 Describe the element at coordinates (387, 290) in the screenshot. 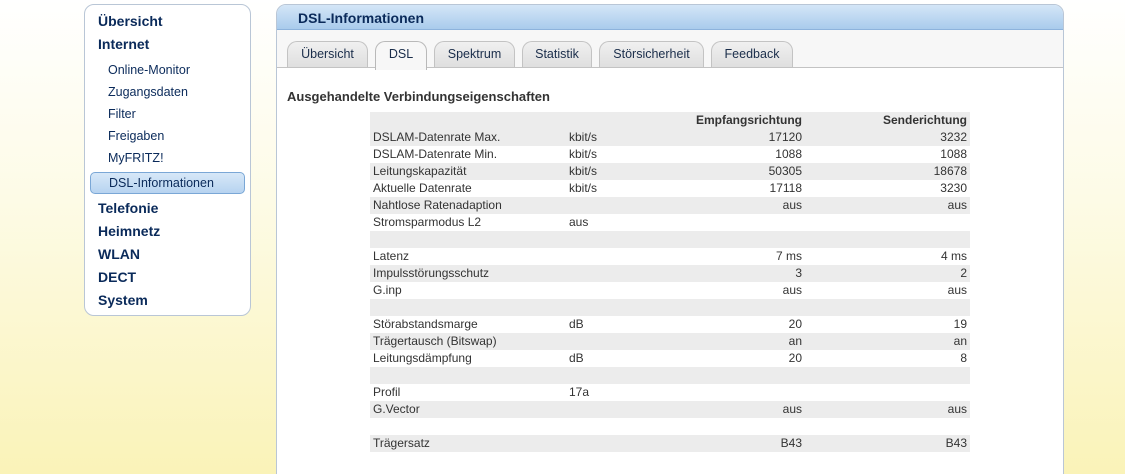

I see `row-label: G.inp` at that location.